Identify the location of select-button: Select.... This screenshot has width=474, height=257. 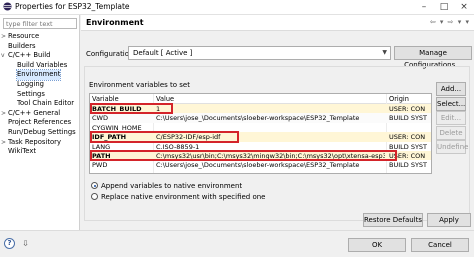
(451, 103).